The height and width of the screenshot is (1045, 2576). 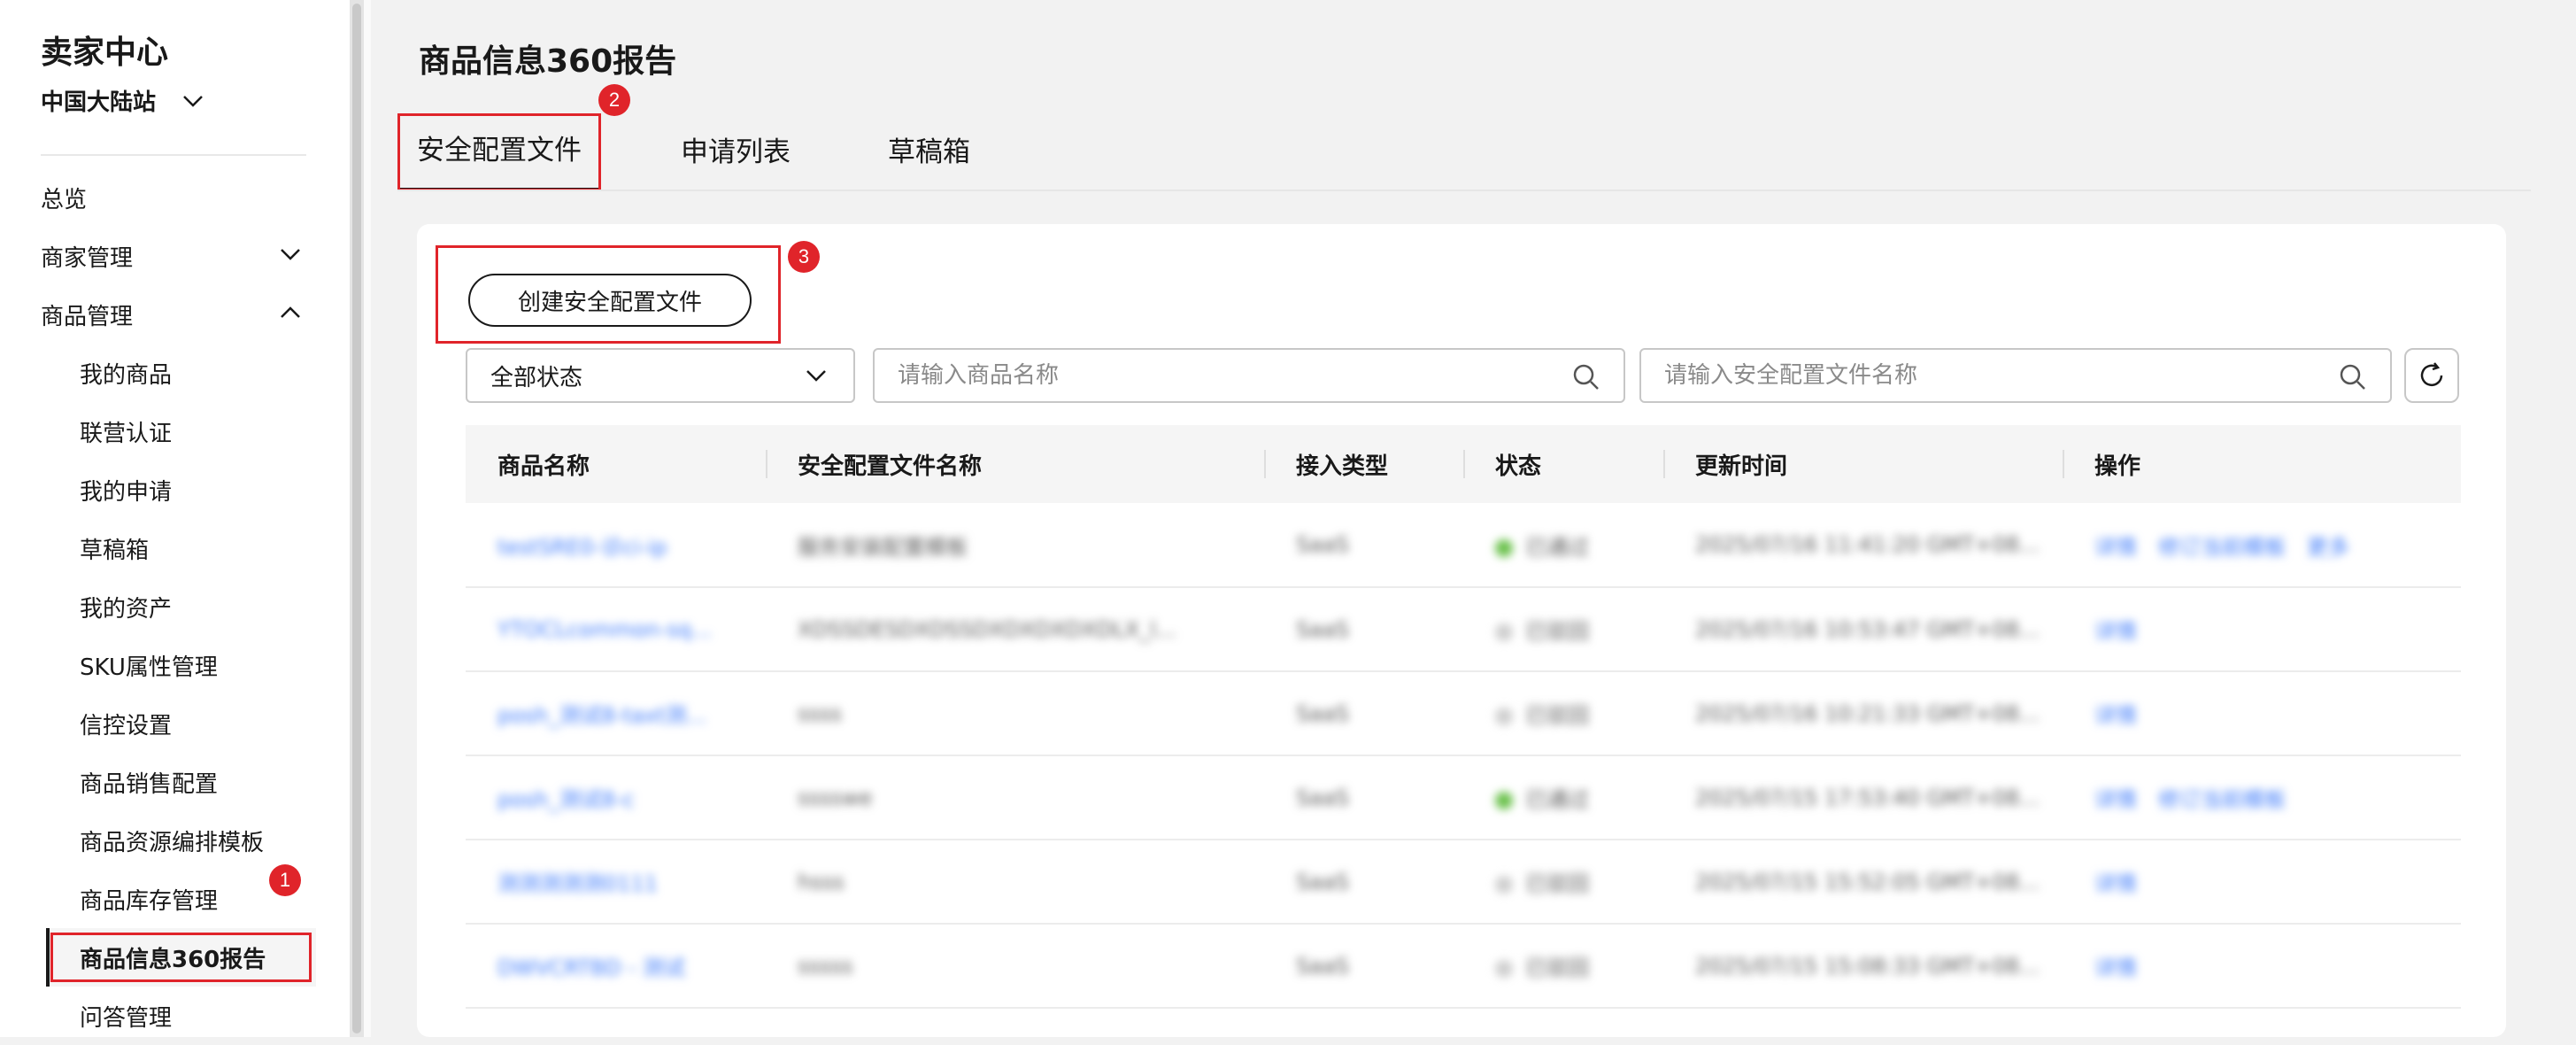 I want to click on sidebar-item-resource-template: 商品资源编排模板, so click(x=172, y=840).